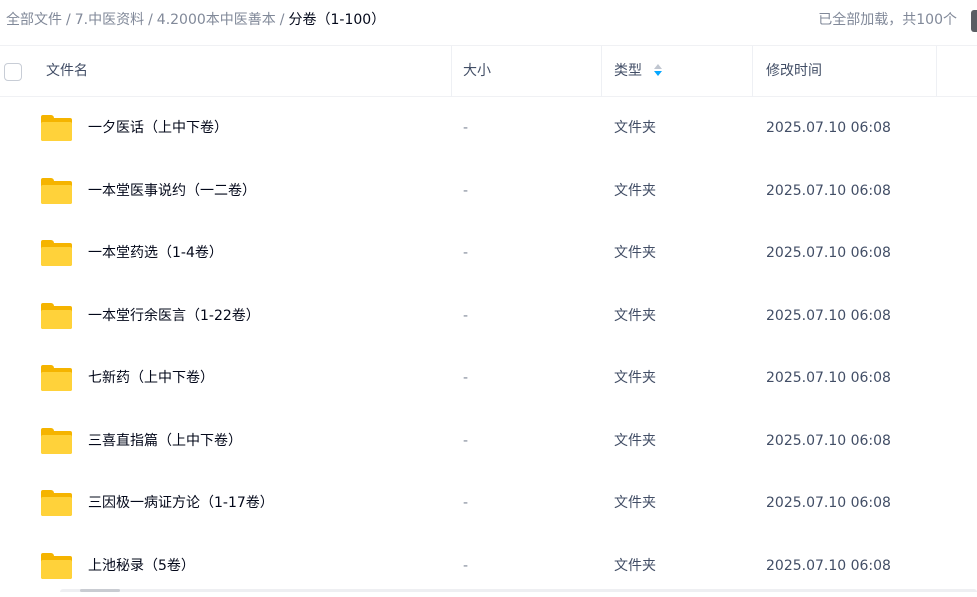 The image size is (977, 597). What do you see at coordinates (141, 566) in the screenshot?
I see `file-name: 上池秘录（5卷）` at bounding box center [141, 566].